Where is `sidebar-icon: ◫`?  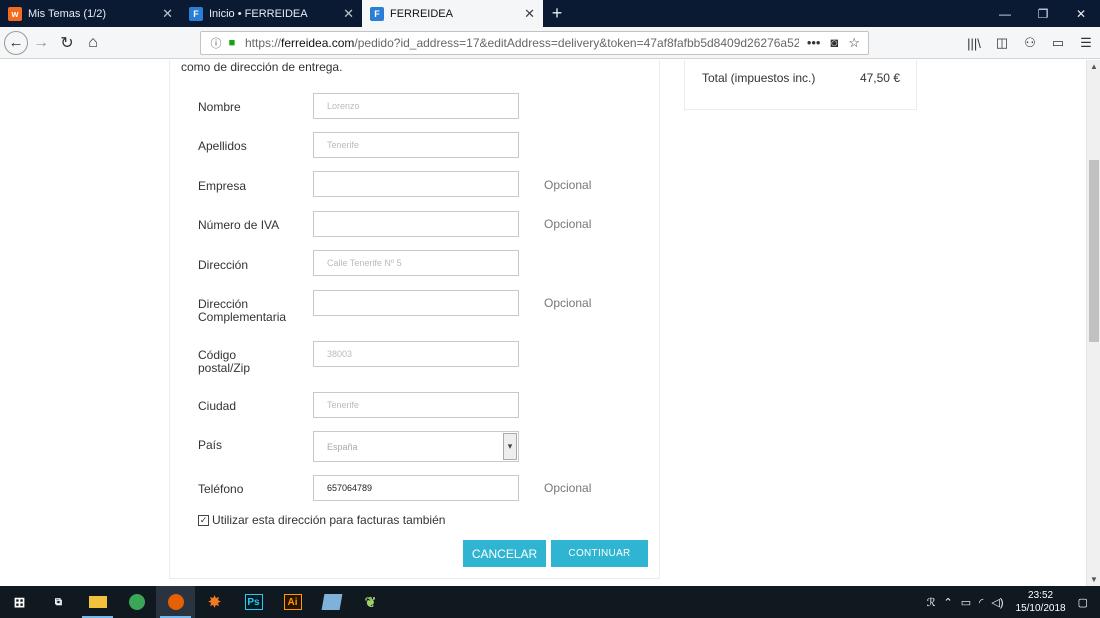 sidebar-icon: ◫ is located at coordinates (1002, 43).